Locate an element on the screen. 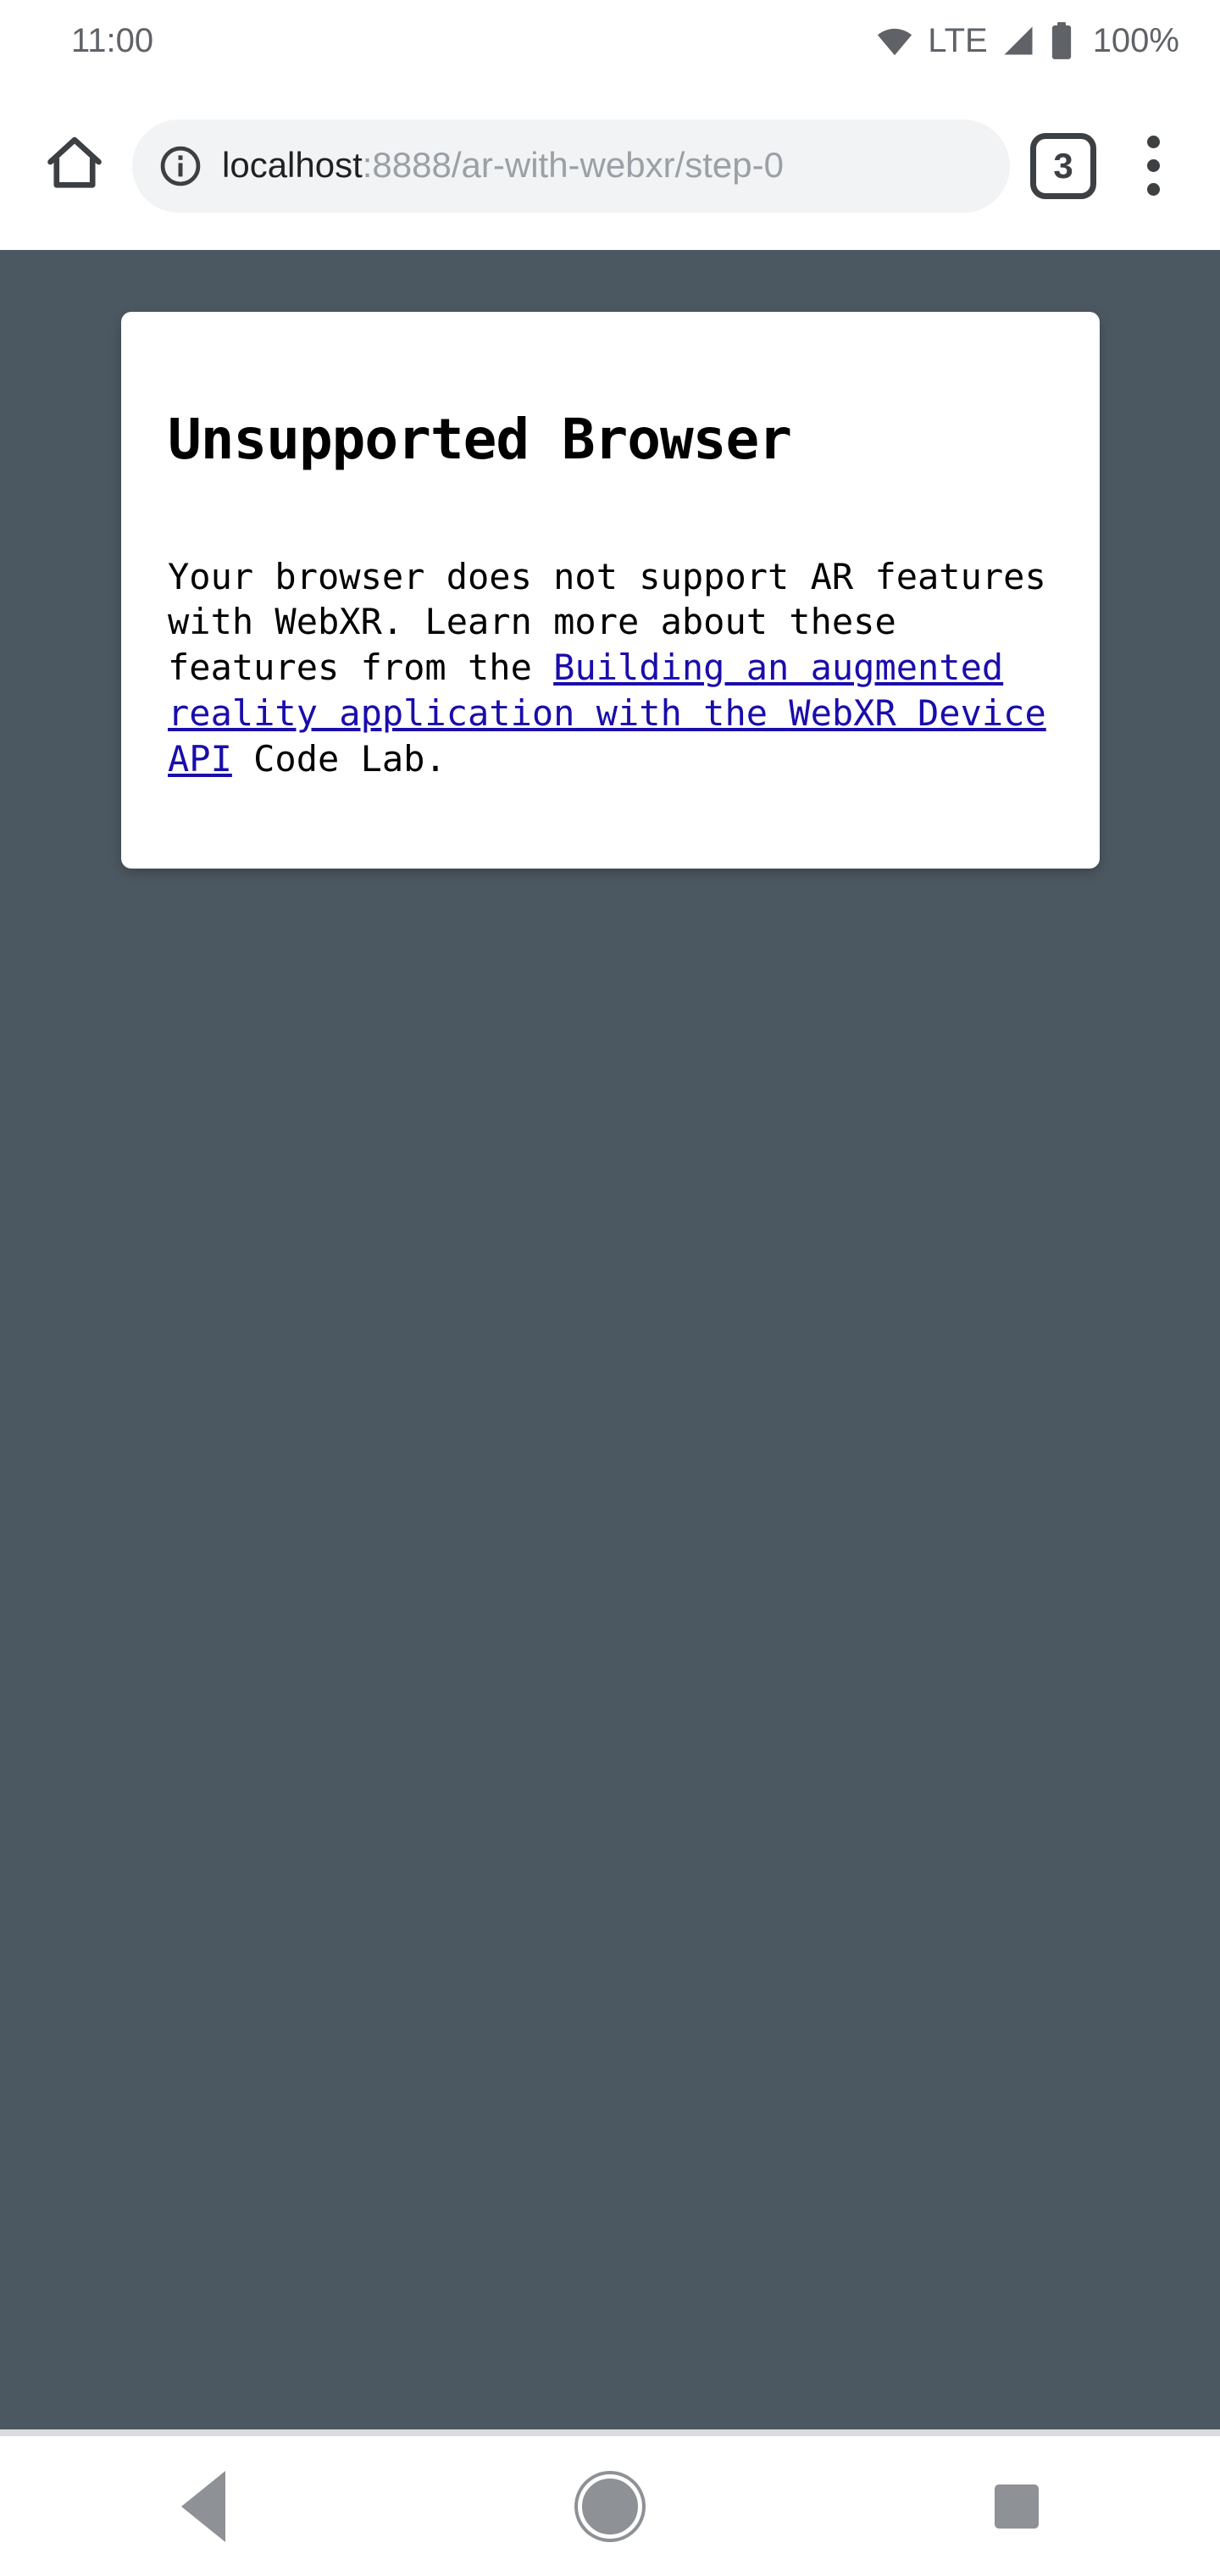 The image size is (1220, 2576). nav-bar-divider is located at coordinates (610, 2432).